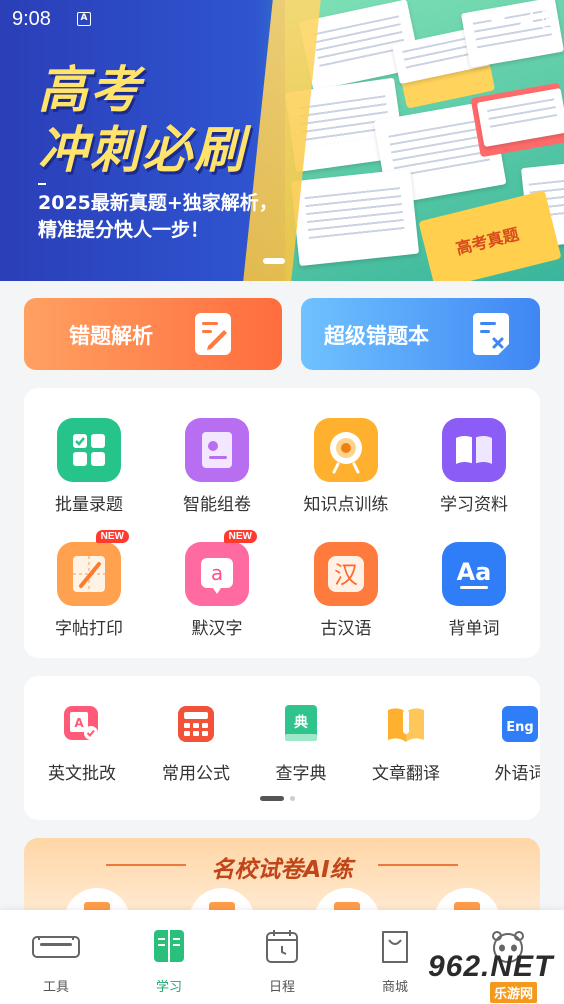 The image size is (564, 1004). I want to click on tool-dictionary: 典 查字典, so click(301, 743).